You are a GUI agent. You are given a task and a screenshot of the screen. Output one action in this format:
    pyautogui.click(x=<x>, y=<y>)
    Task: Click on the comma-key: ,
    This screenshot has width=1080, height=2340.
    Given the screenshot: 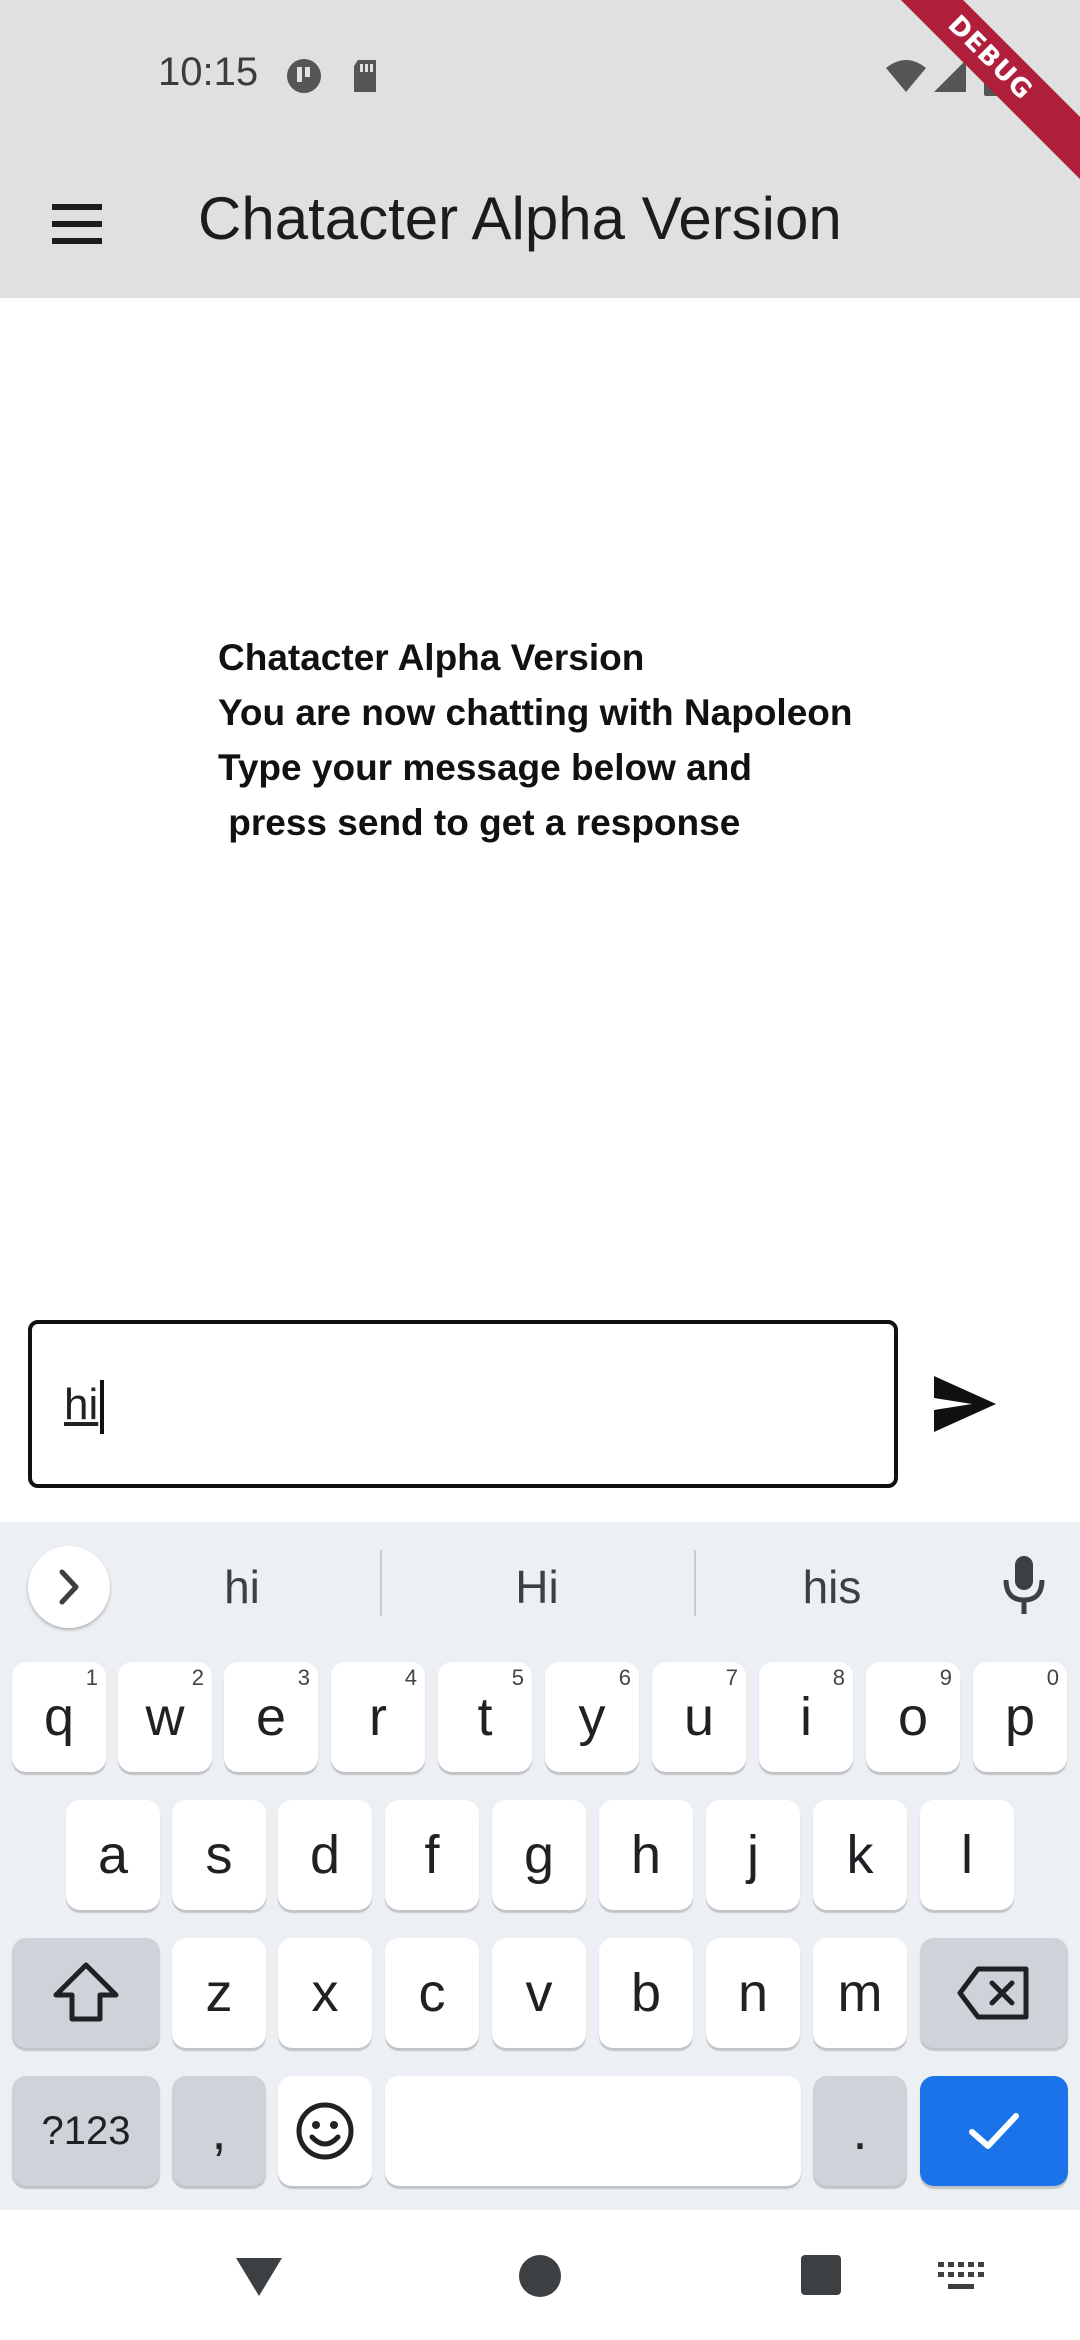 What is the action you would take?
    pyautogui.click(x=219, y=2131)
    